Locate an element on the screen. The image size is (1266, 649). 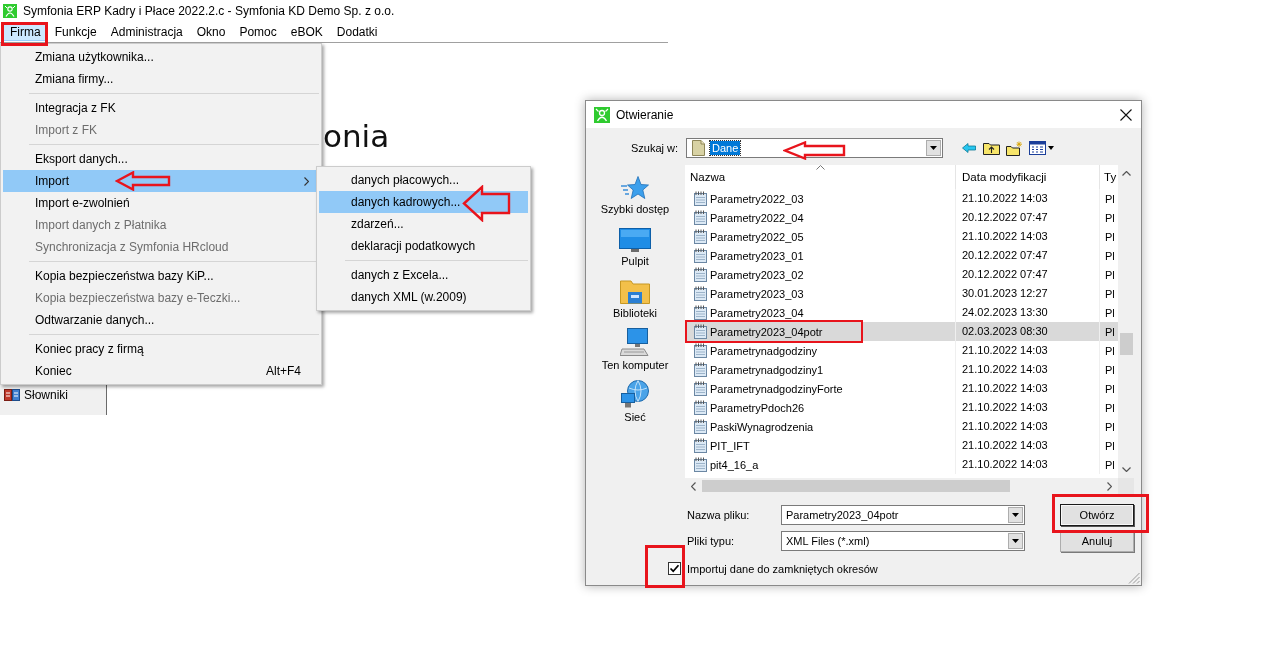
file-row: Parametry2023_02 20.12.2022 07:47 Pl is located at coordinates (901, 274).